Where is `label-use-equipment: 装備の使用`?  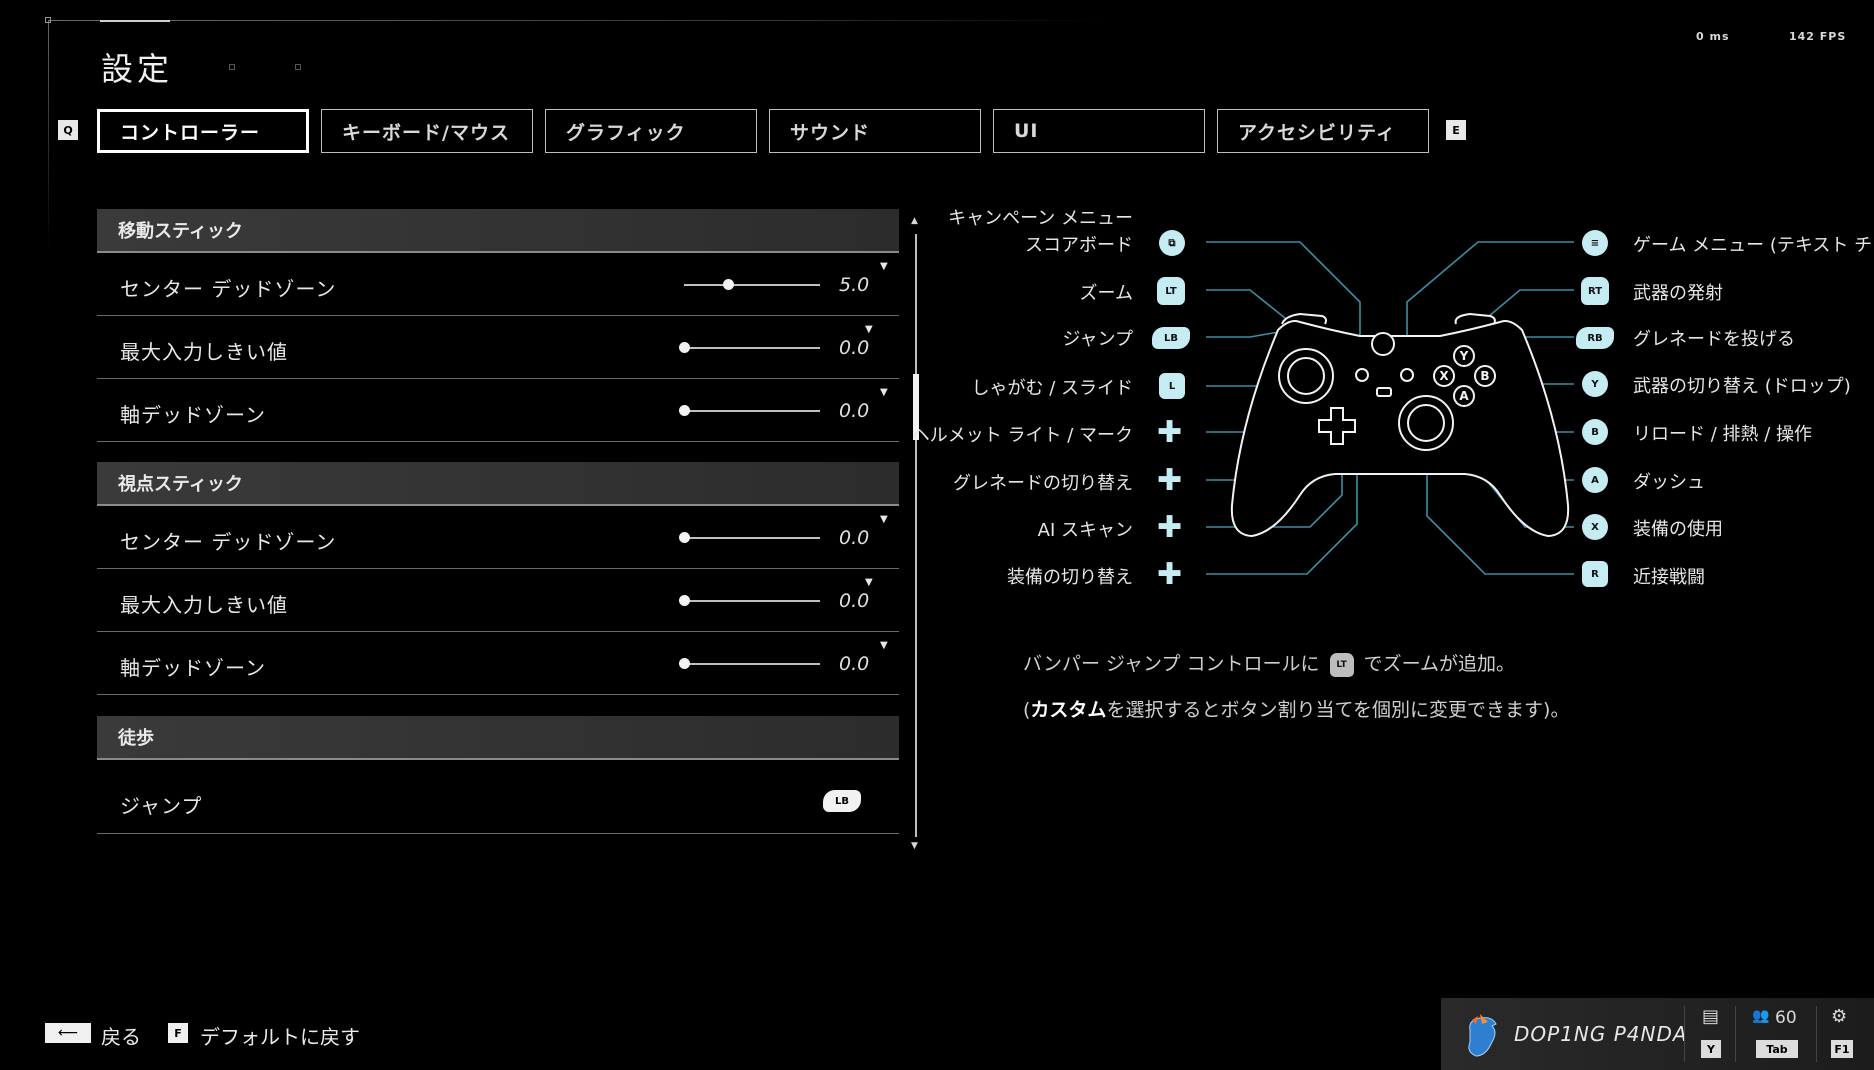
label-use-equipment: 装備の使用 is located at coordinates (1678, 529).